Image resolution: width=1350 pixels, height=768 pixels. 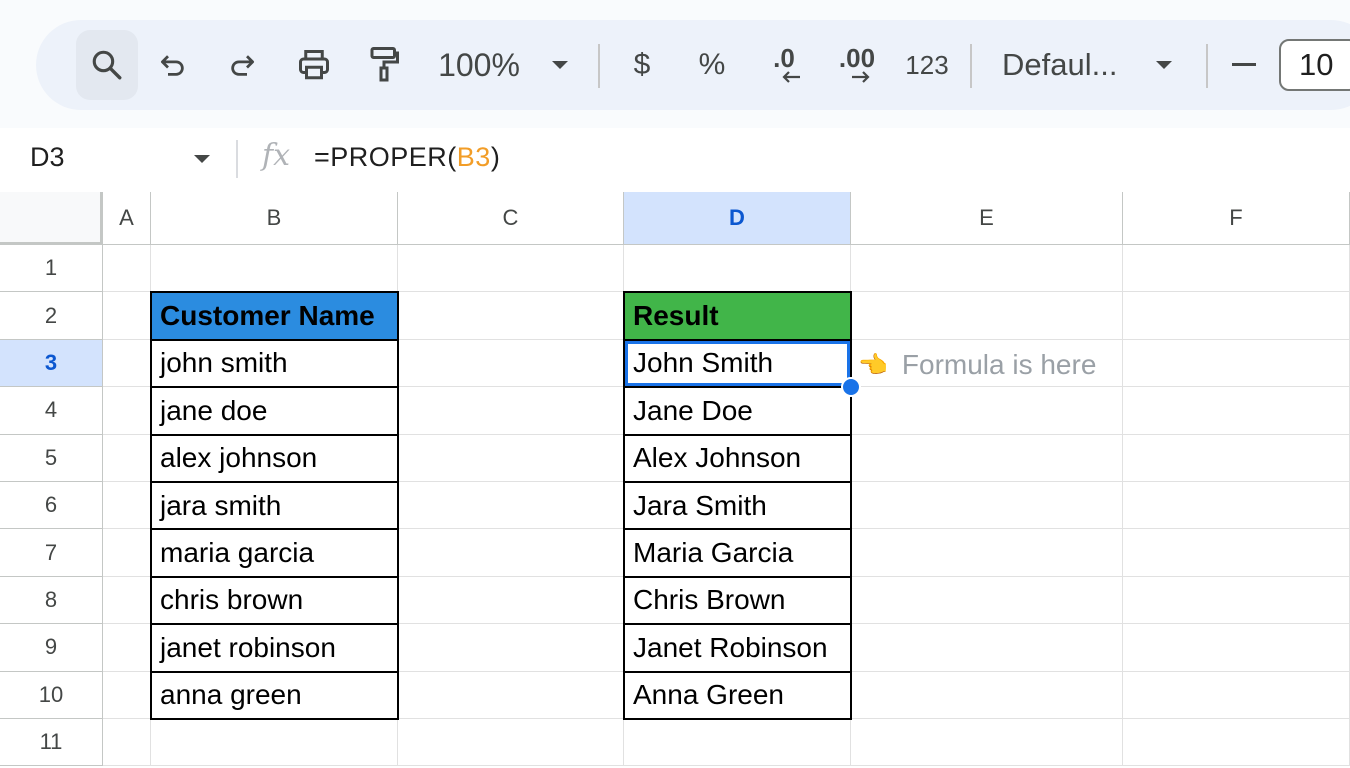 What do you see at coordinates (274, 648) in the screenshot?
I see `input-value-cell: janet robinson` at bounding box center [274, 648].